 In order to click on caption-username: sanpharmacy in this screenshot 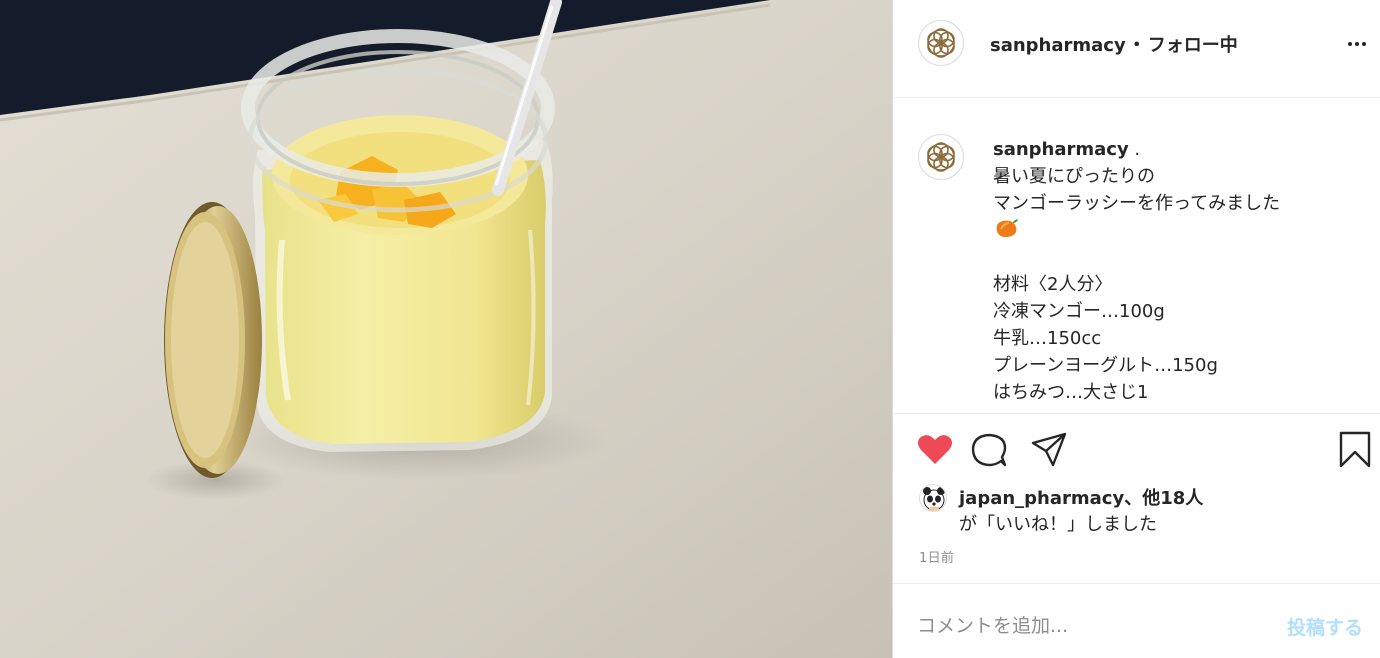, I will do `click(1061, 149)`.